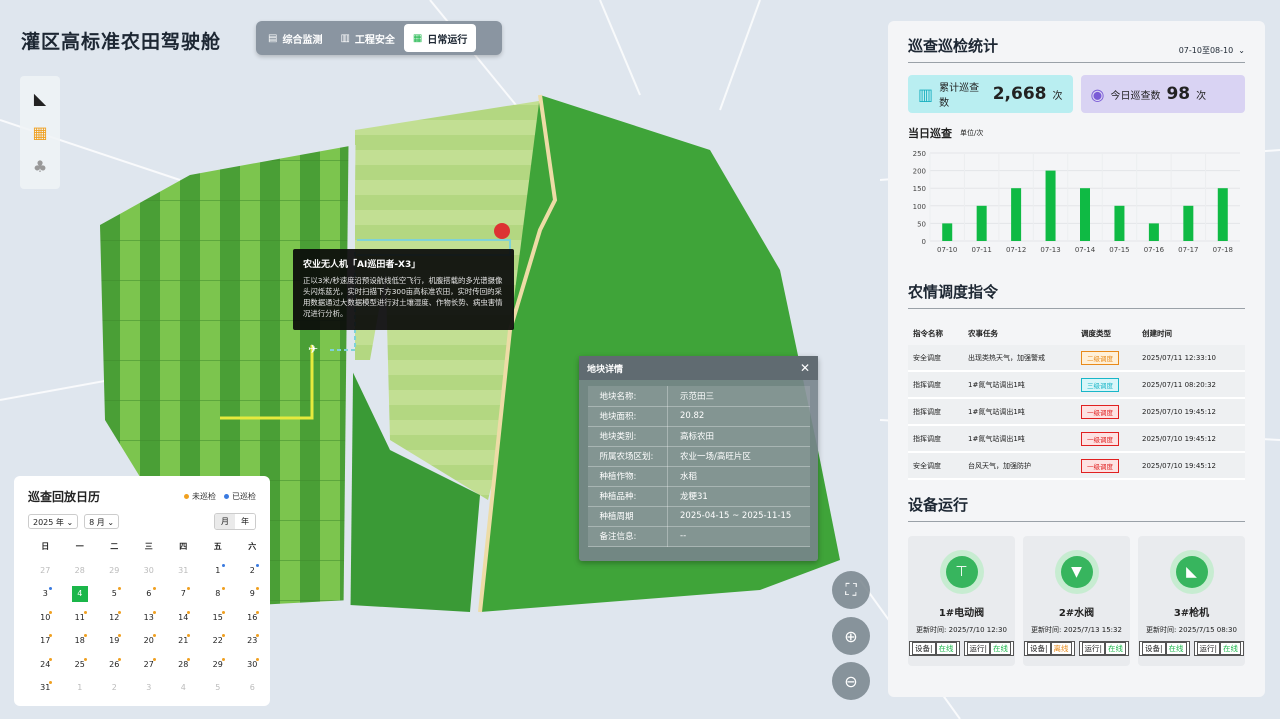  What do you see at coordinates (302, 40) in the screenshot?
I see `tab-label: 综合监测` at bounding box center [302, 40].